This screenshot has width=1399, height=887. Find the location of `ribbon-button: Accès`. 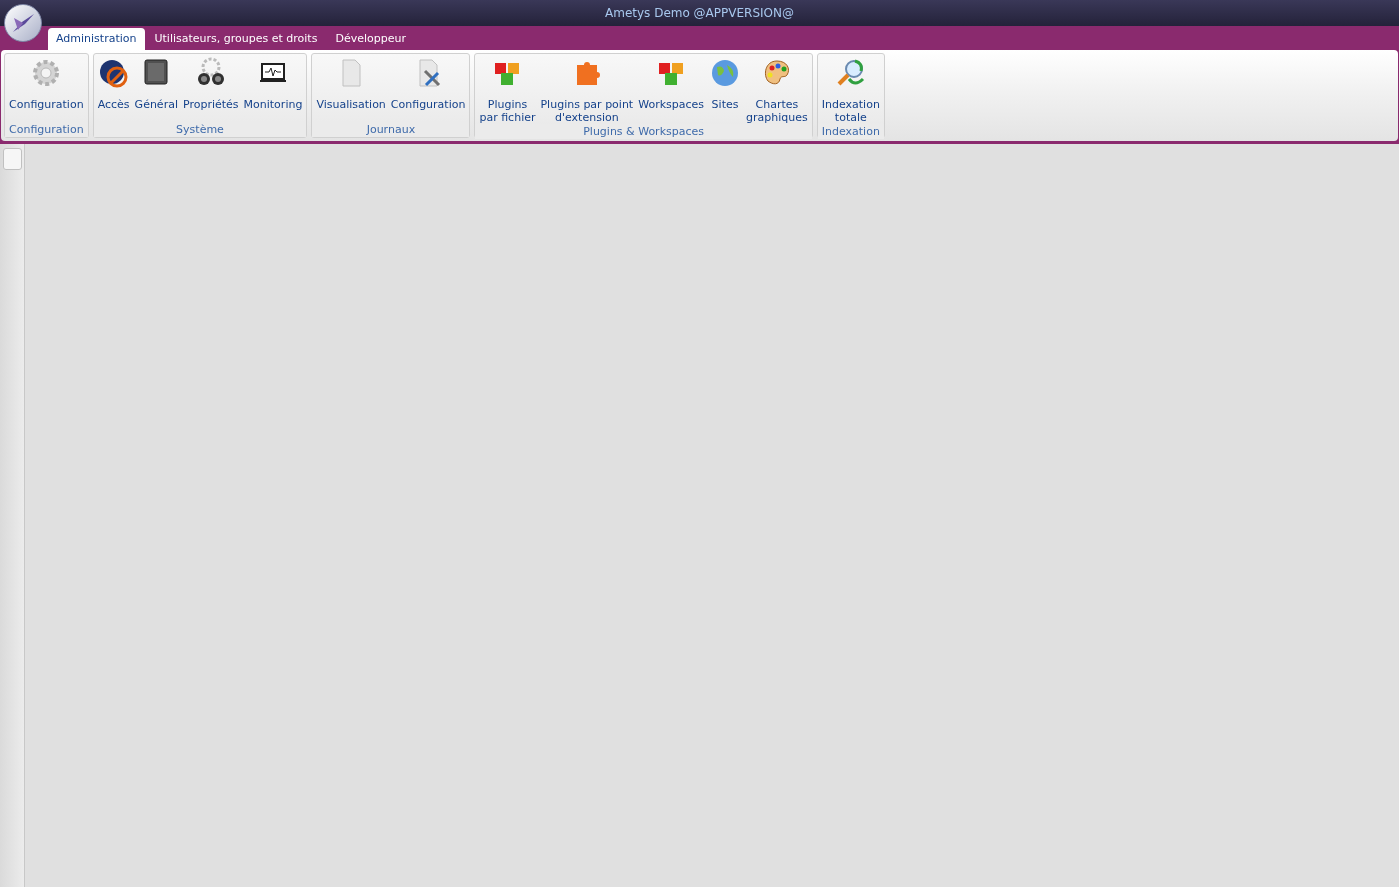

ribbon-button: Accès is located at coordinates (113, 84).